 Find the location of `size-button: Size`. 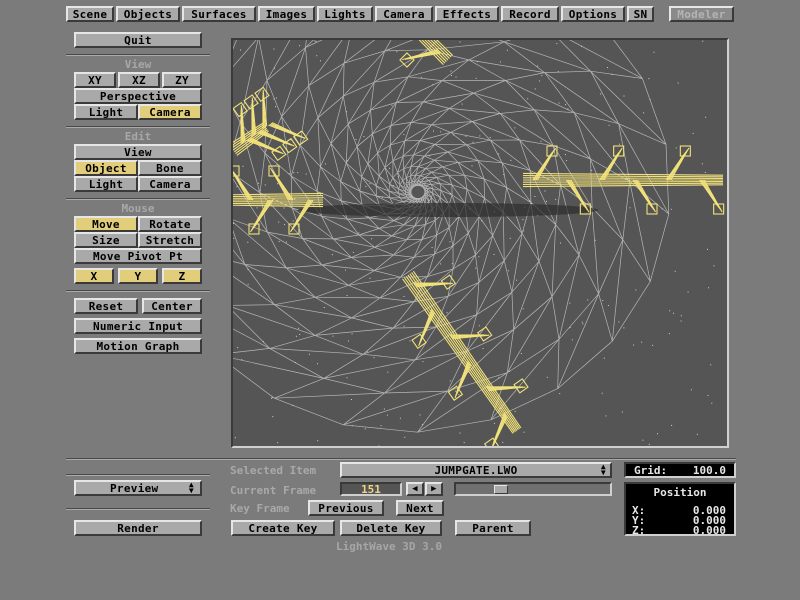

size-button: Size is located at coordinates (106, 240).